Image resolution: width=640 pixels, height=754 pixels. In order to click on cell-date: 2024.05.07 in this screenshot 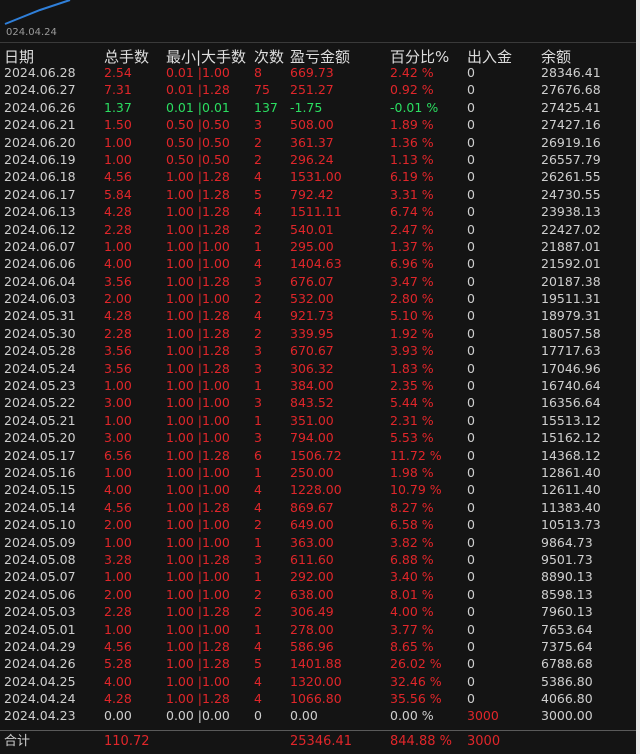, I will do `click(40, 577)`.